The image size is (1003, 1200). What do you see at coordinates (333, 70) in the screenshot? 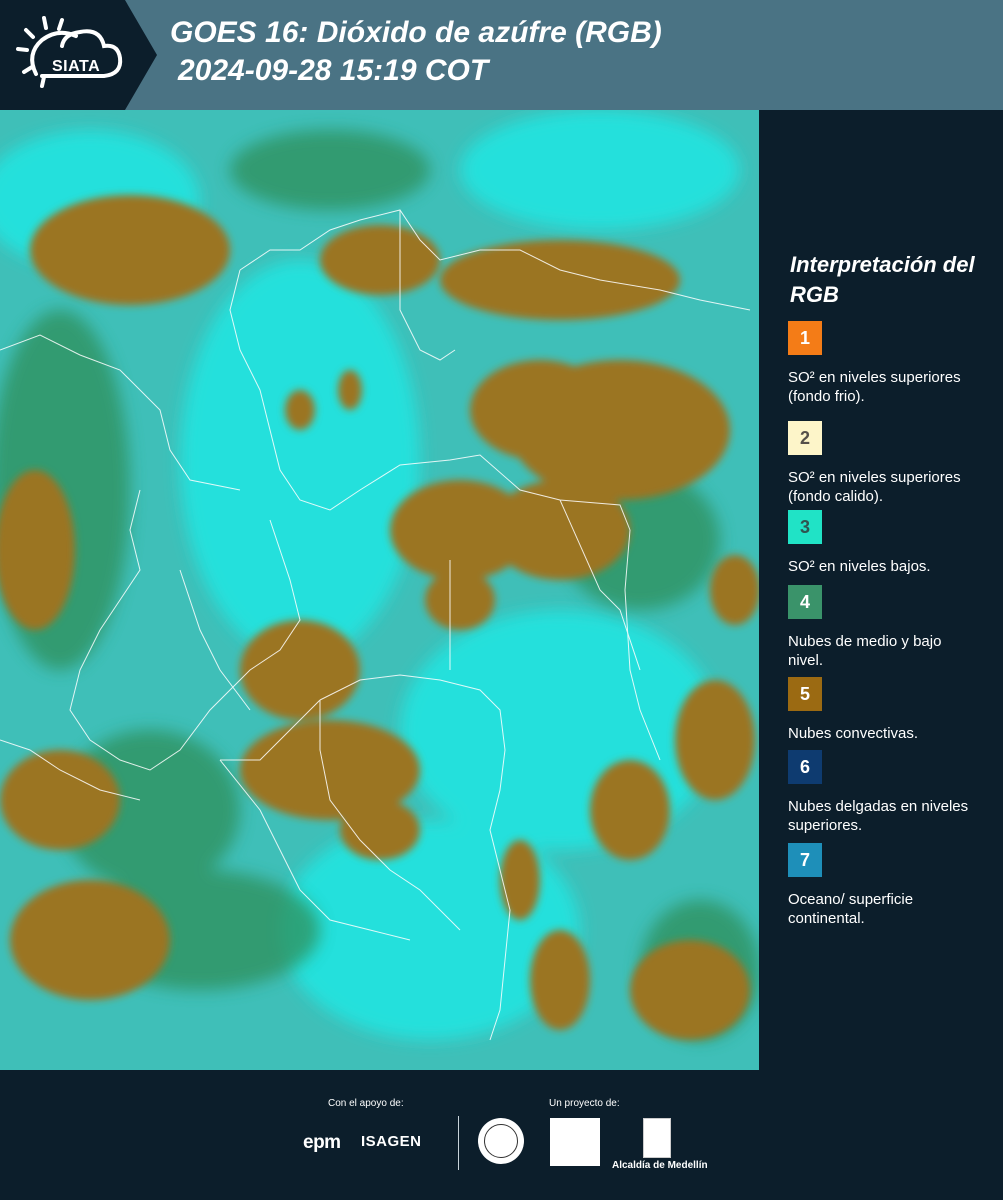
I see `timestamp: 2024-09-28 15:19 COT` at bounding box center [333, 70].